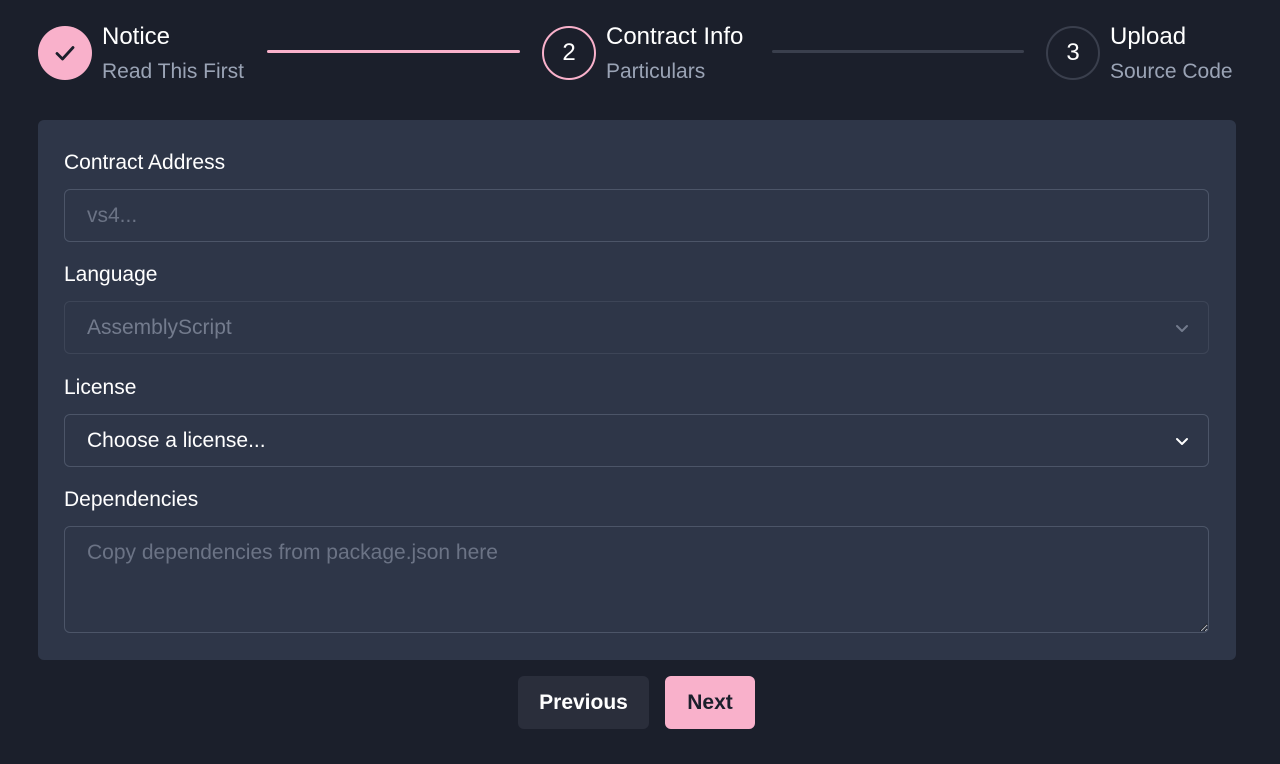  I want to click on step-2-indicator: 2, so click(569, 53).